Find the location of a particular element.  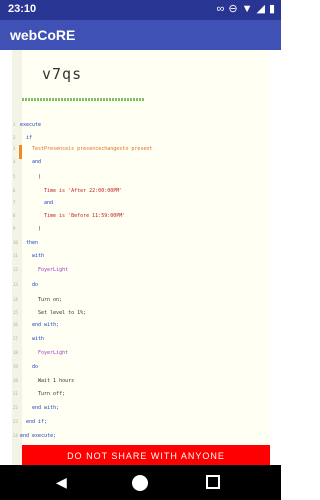

line-number: 18 is located at coordinates (15, 352).